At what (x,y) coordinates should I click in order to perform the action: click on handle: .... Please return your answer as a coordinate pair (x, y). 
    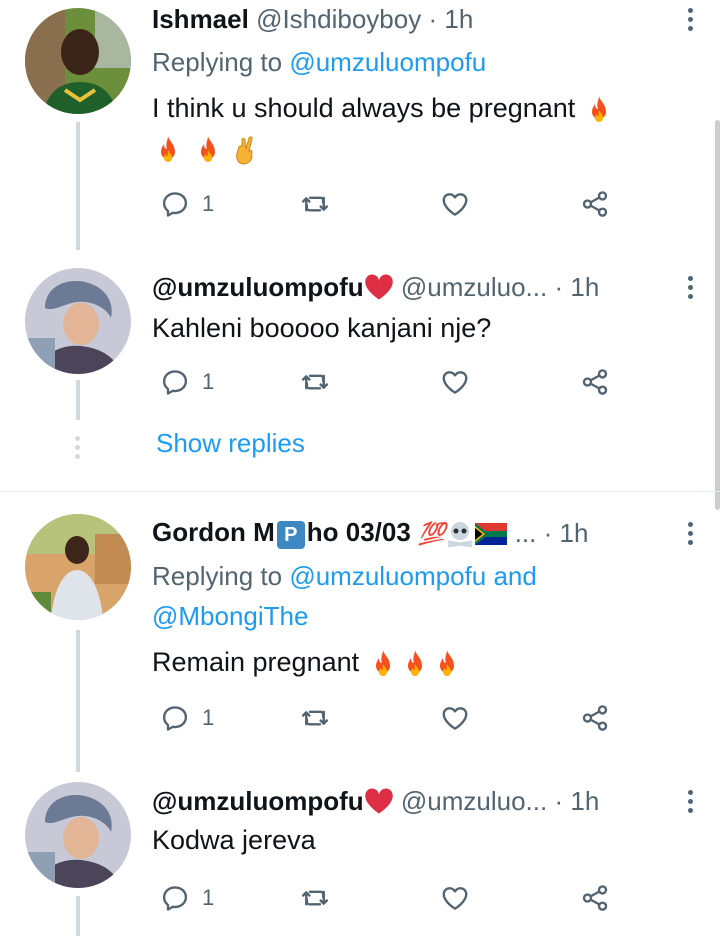
    Looking at the image, I should click on (526, 533).